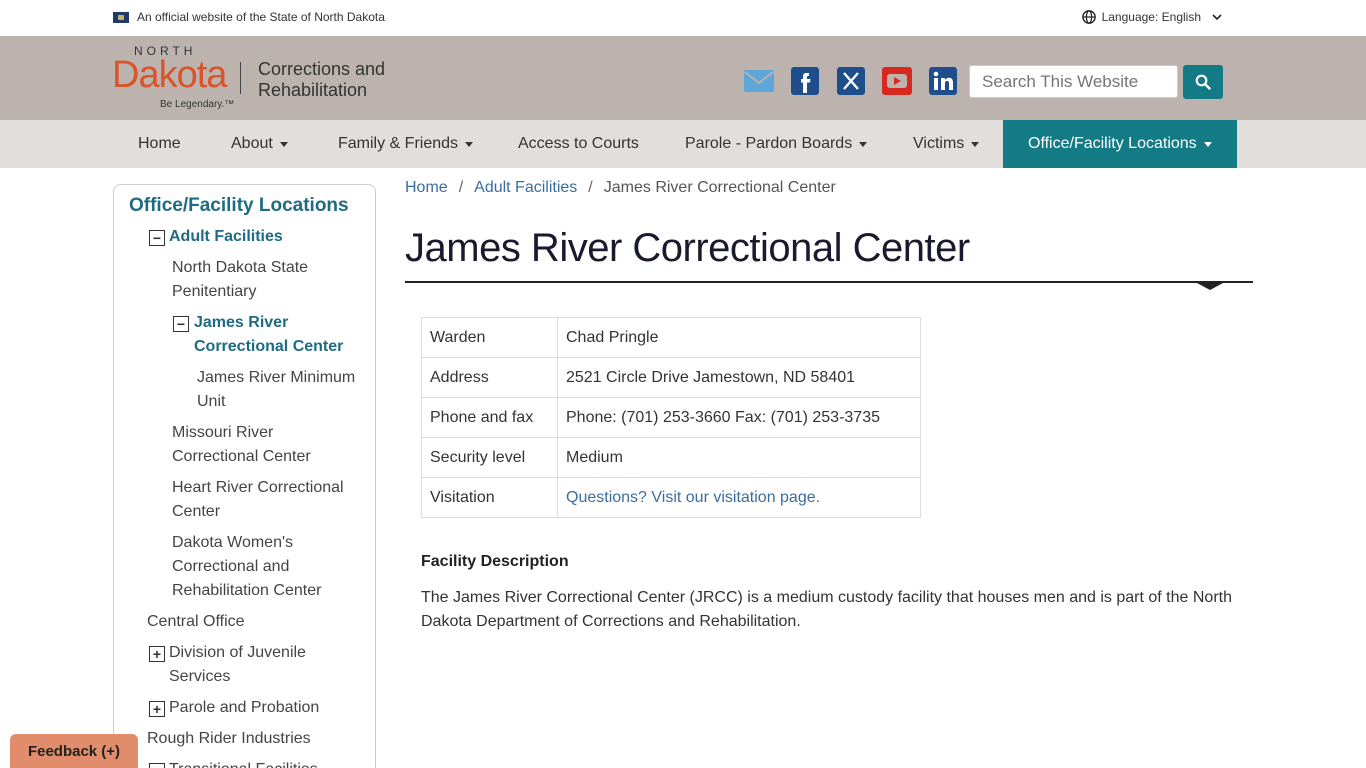 Image resolution: width=1366 pixels, height=768 pixels. What do you see at coordinates (239, 206) in the screenshot?
I see `sidebar-title: Office/Facility Locations` at bounding box center [239, 206].